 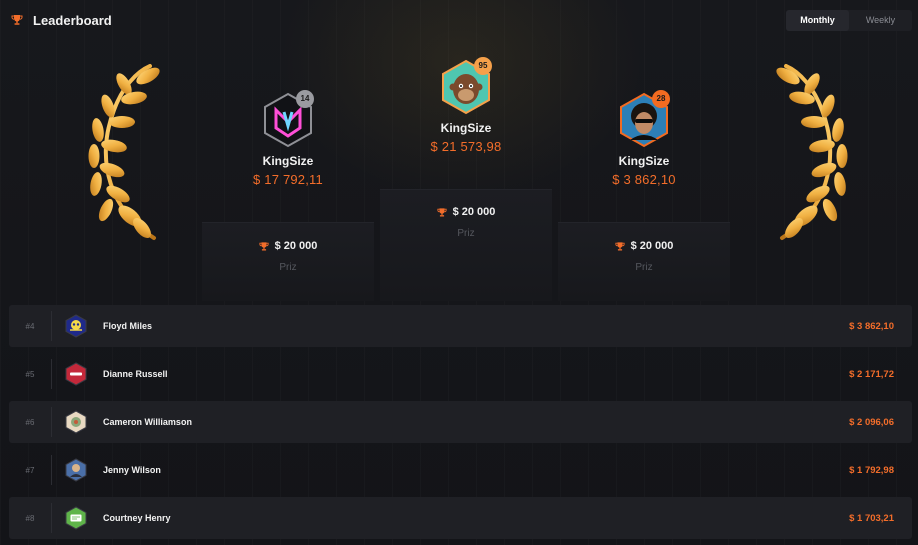 I want to click on tab-monthly: Monthly, so click(x=817, y=20).